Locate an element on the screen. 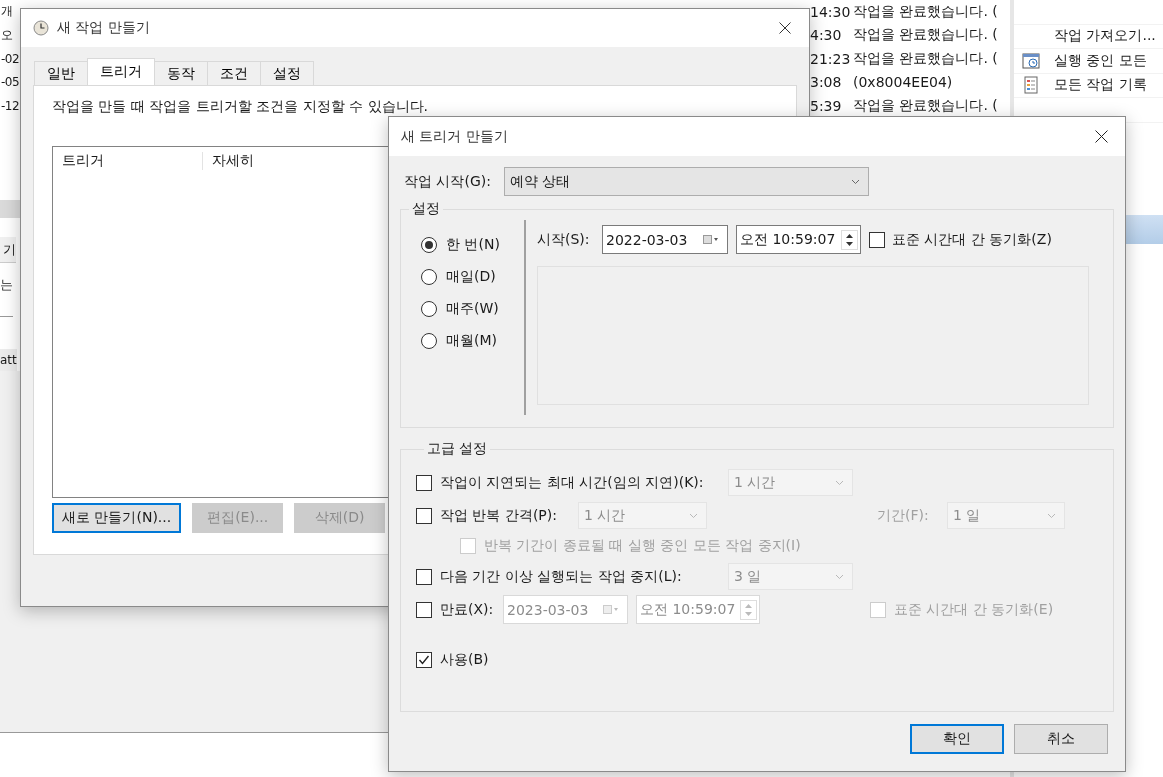 Image resolution: width=1163 pixels, height=777 pixels. group-title: 설정 is located at coordinates (426, 209).